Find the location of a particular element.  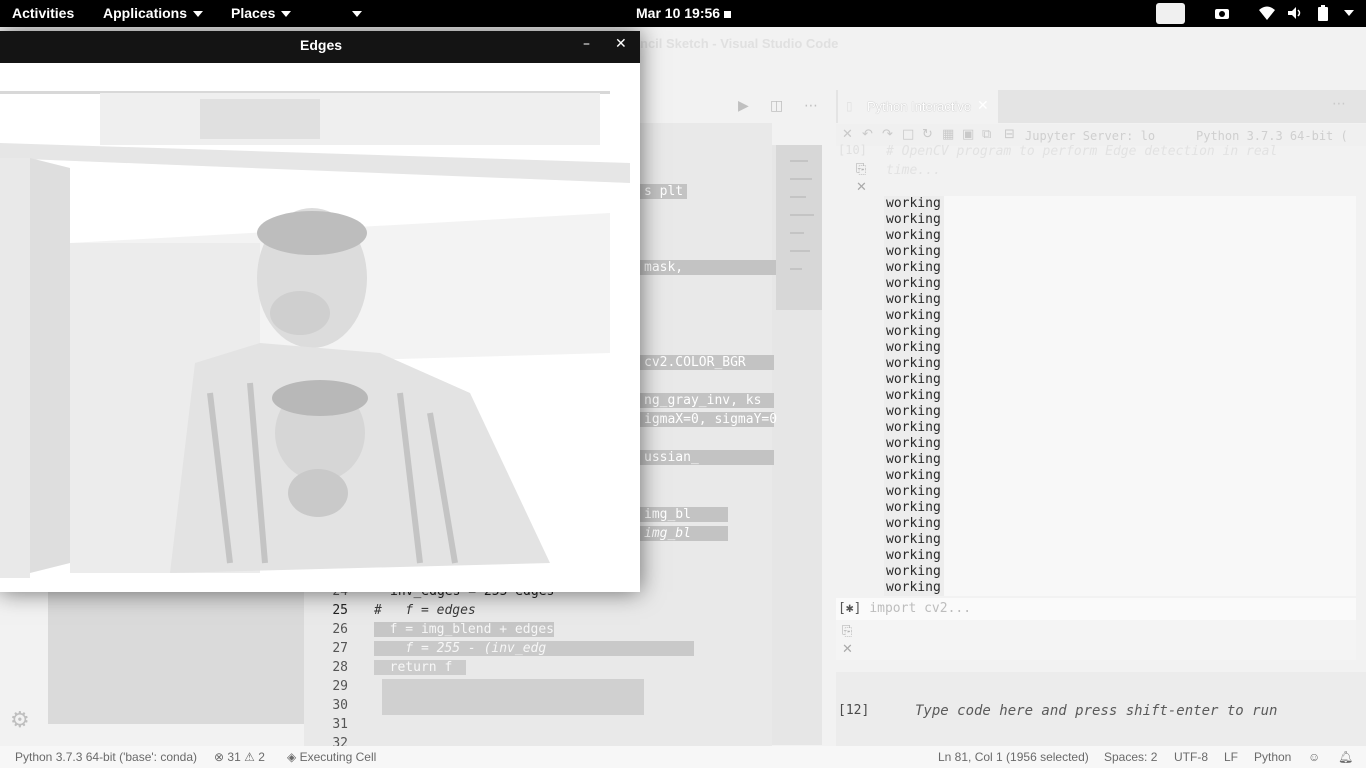

language-mode: Python is located at coordinates (1272, 757).